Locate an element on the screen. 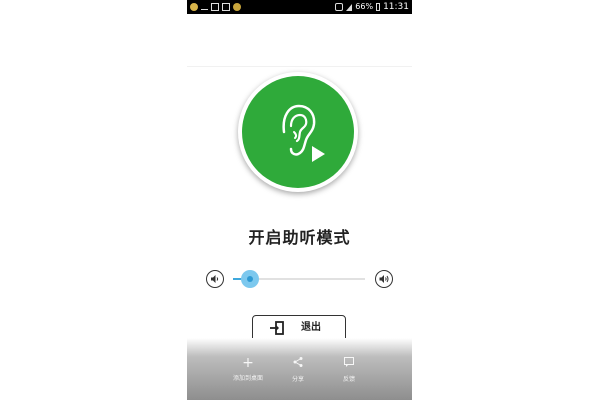 The image size is (600, 400). volume-down-button is located at coordinates (215, 279).